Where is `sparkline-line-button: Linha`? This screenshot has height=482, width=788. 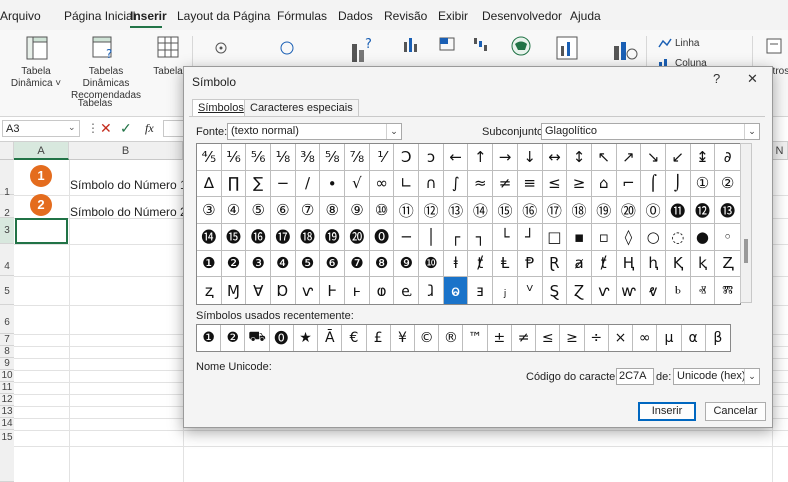 sparkline-line-button: Linha is located at coordinates (687, 44).